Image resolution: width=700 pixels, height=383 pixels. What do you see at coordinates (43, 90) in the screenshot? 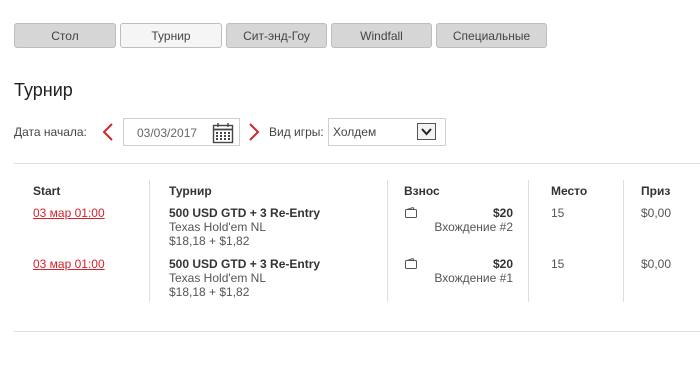
I see `page-title: Турнир` at bounding box center [43, 90].